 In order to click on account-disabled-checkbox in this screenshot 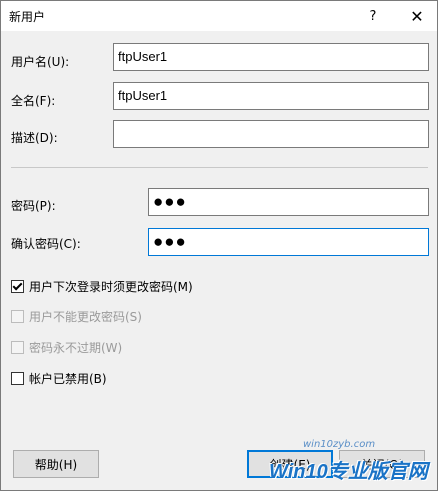, I will do `click(17, 378)`.